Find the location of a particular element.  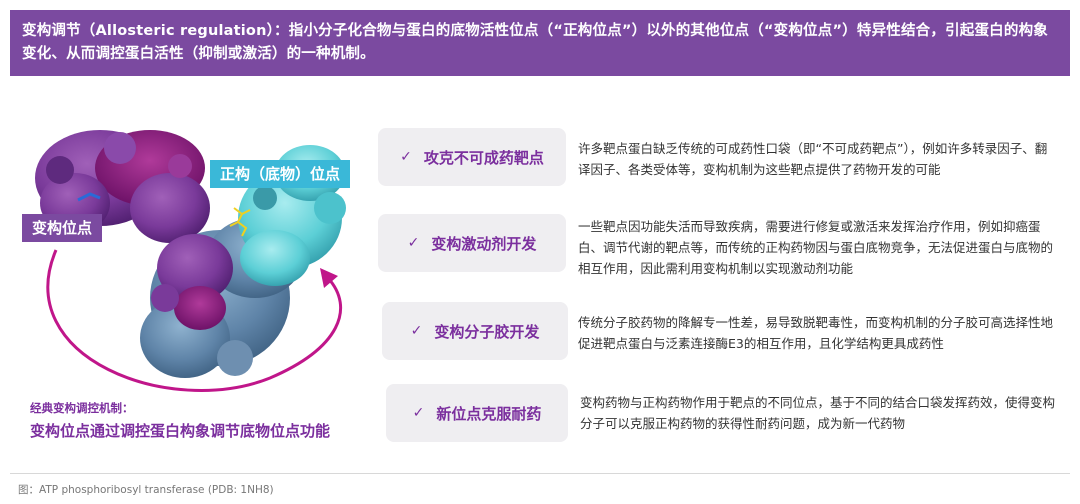

card-title: 攻克不可成药靶点 is located at coordinates (483, 157).